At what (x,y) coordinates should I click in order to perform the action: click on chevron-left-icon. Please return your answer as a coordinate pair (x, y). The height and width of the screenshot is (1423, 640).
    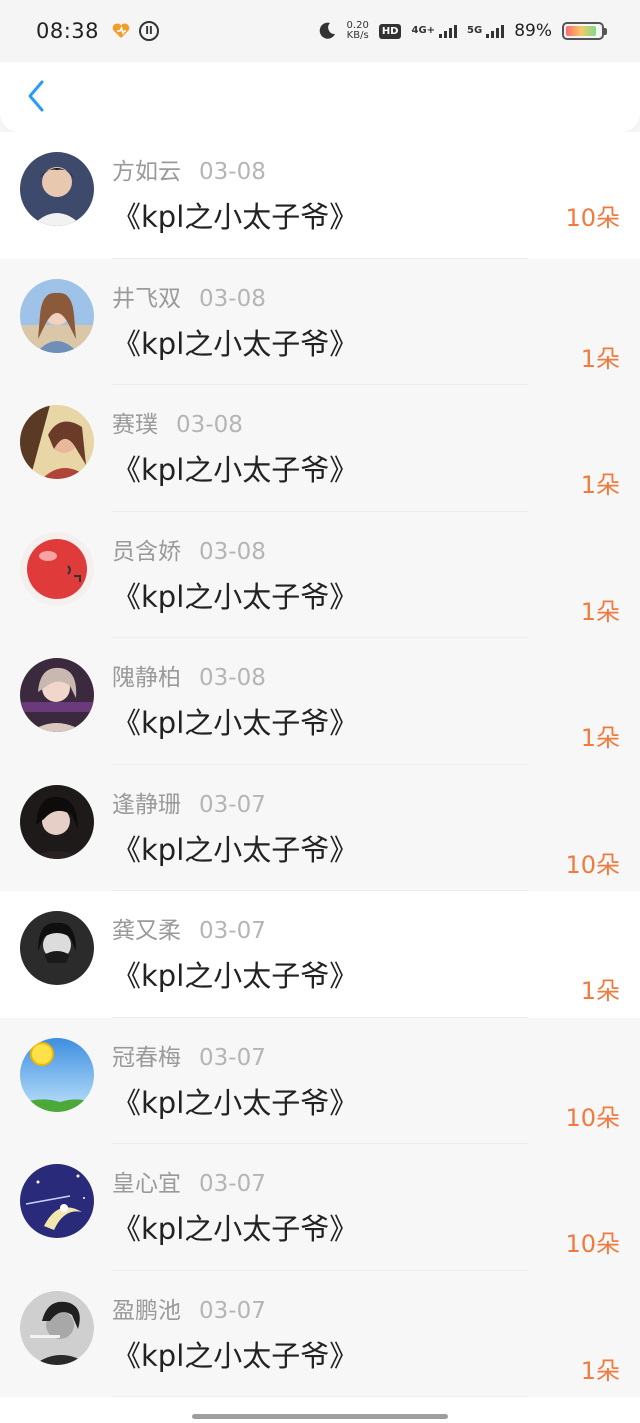
    Looking at the image, I should click on (36, 96).